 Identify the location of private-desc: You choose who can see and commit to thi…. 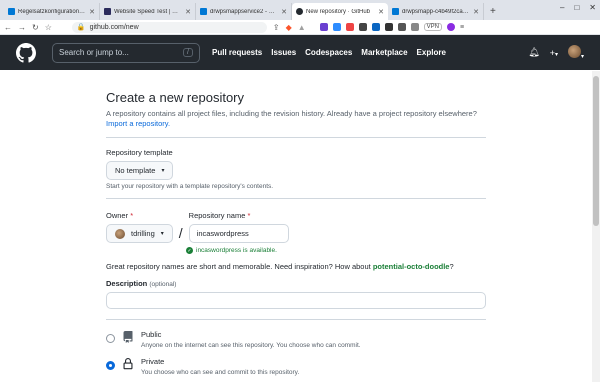
(220, 372).